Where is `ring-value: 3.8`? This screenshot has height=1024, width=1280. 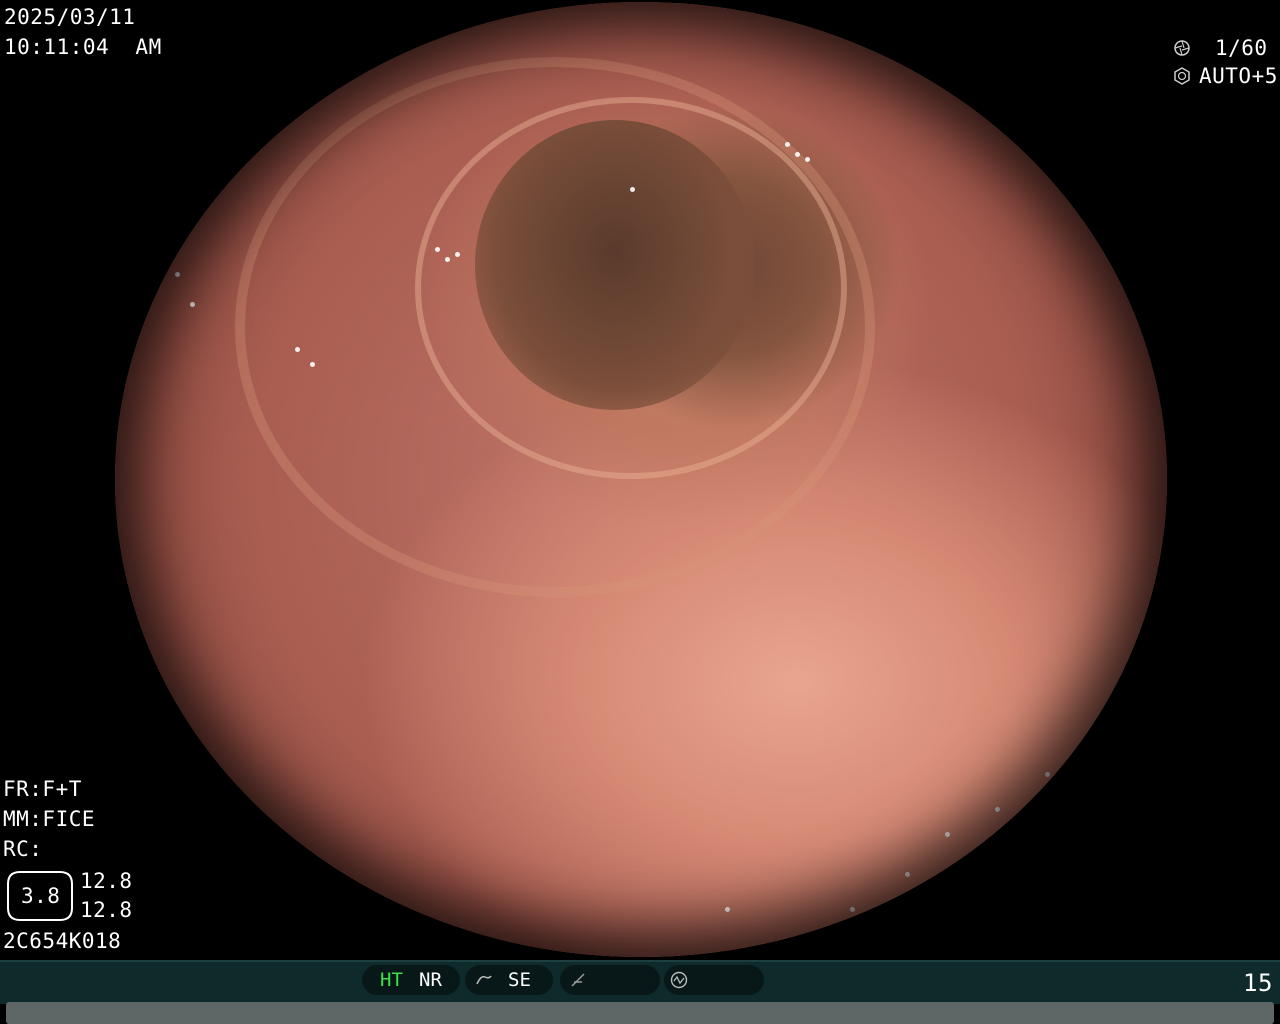 ring-value: 3.8 is located at coordinates (41, 896).